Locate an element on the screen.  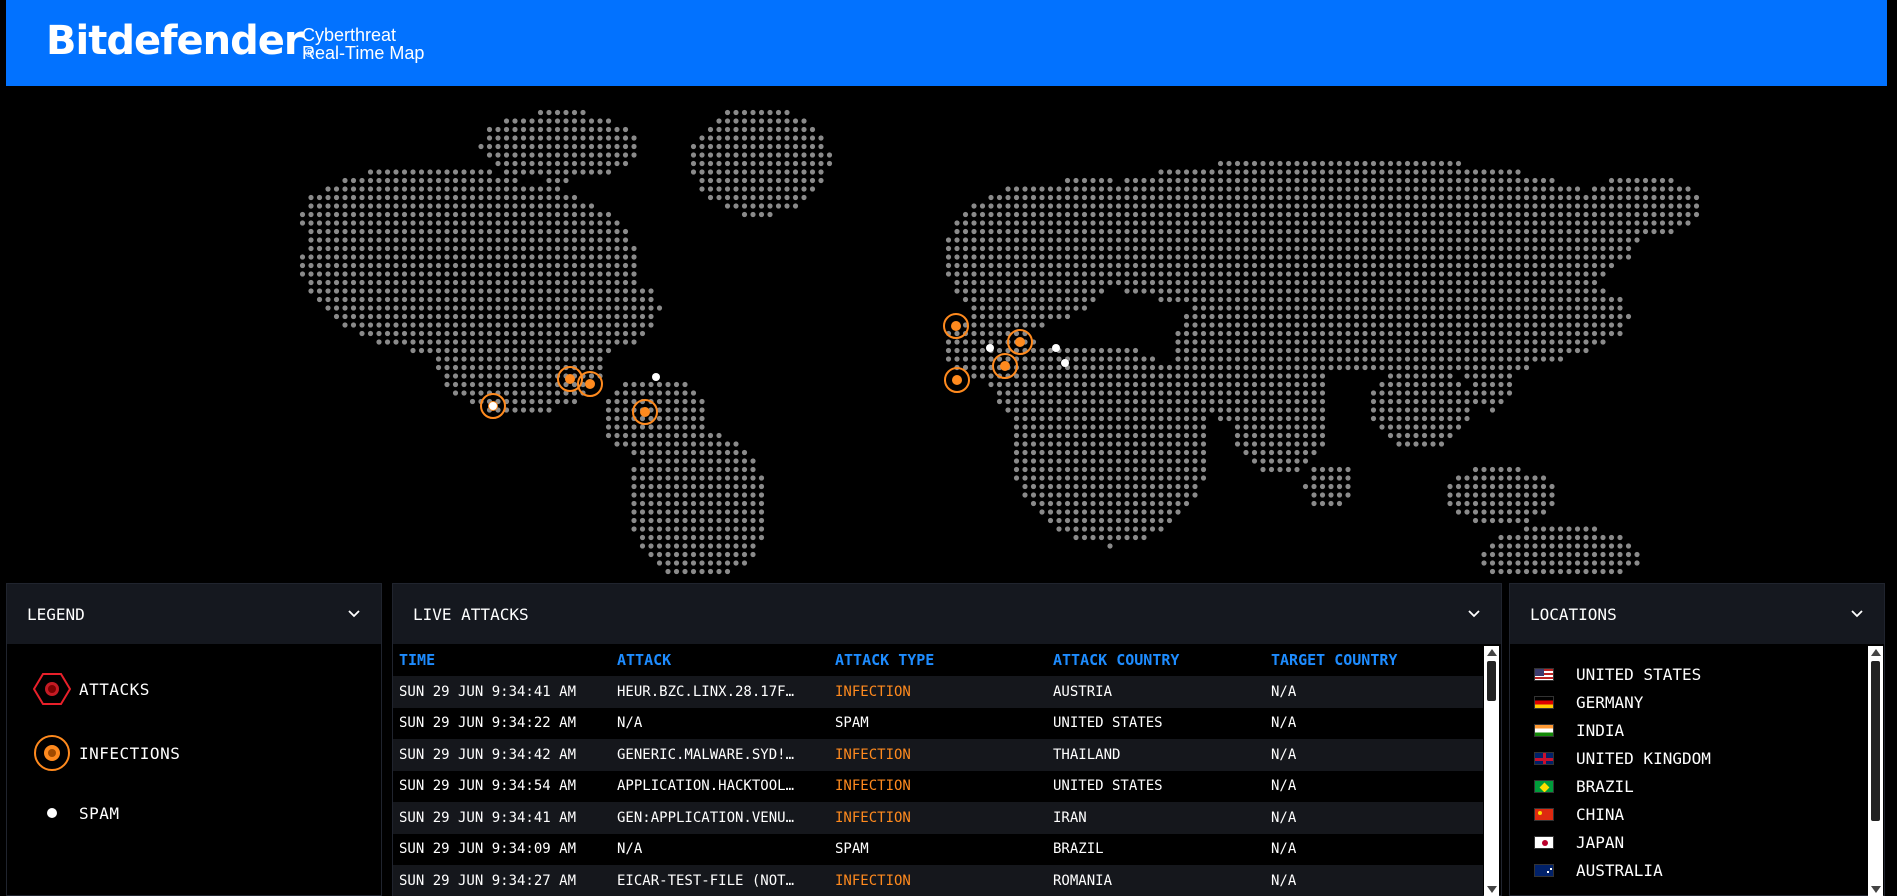
list-item: JAPAN is located at coordinates (1622, 842).